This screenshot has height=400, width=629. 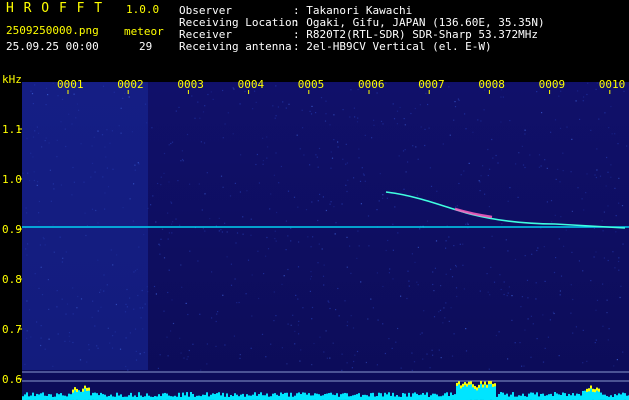 What do you see at coordinates (144, 31) in the screenshot?
I see `meteor-label: meteor` at bounding box center [144, 31].